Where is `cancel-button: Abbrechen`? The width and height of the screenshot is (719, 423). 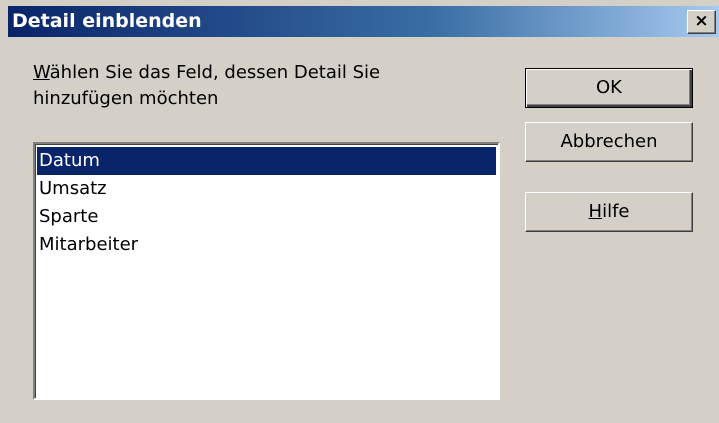
cancel-button: Abbrechen is located at coordinates (609, 142).